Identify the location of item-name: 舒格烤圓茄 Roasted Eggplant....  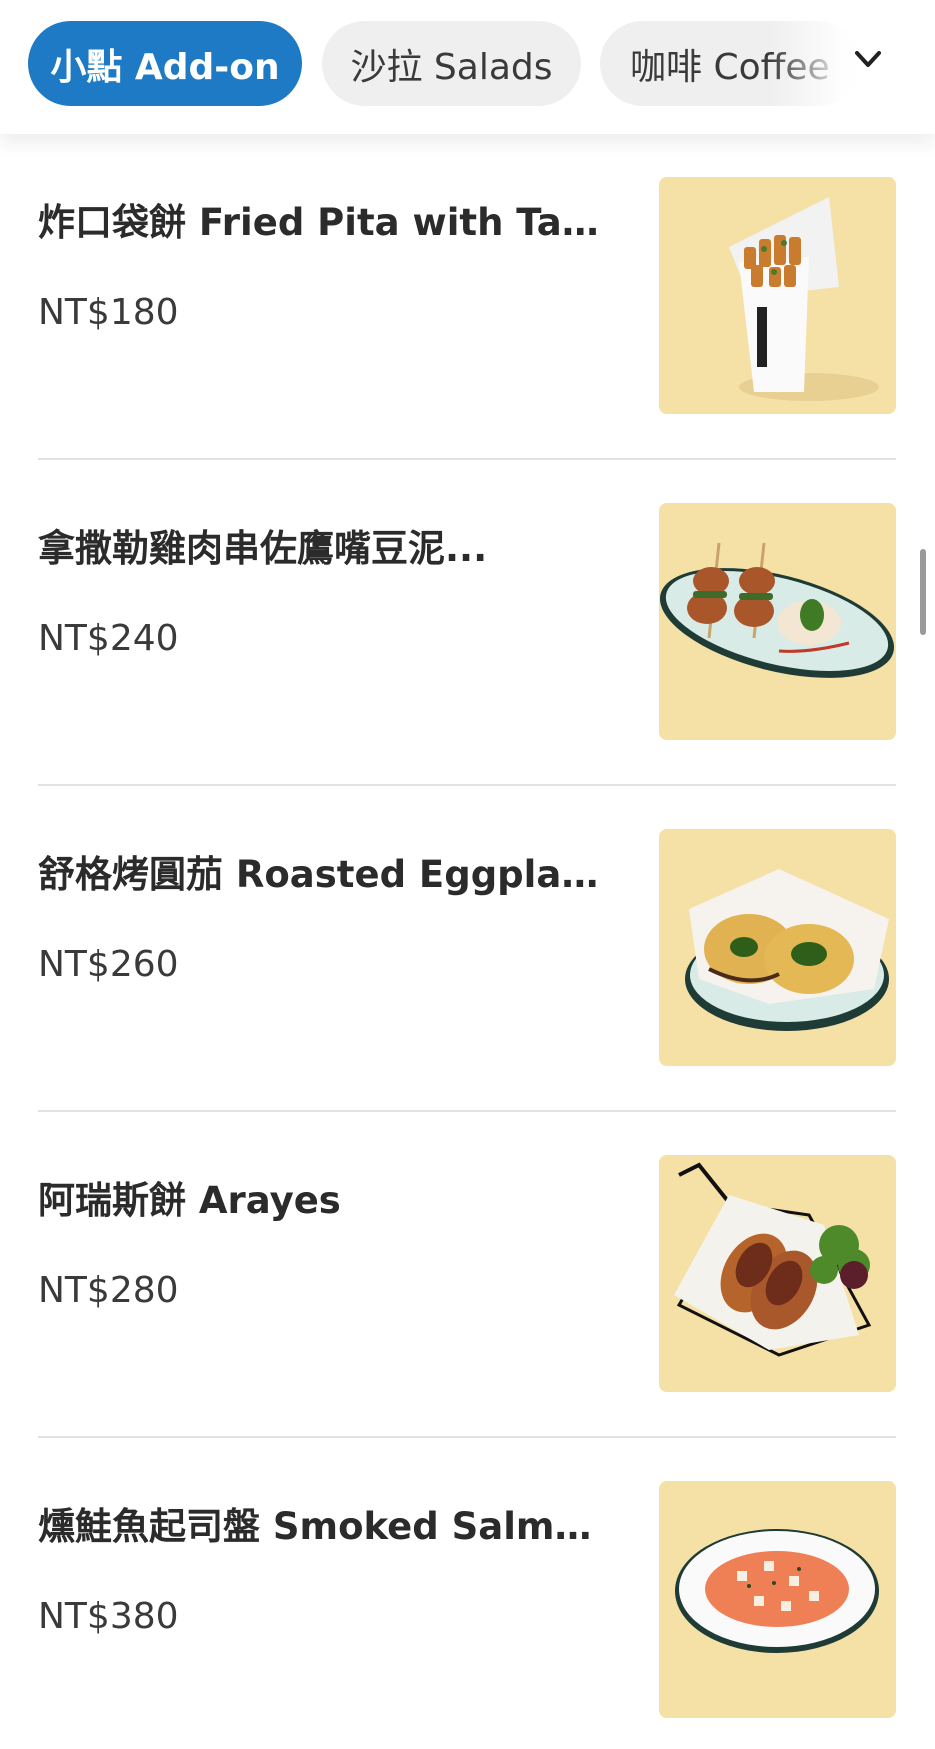
(323, 874).